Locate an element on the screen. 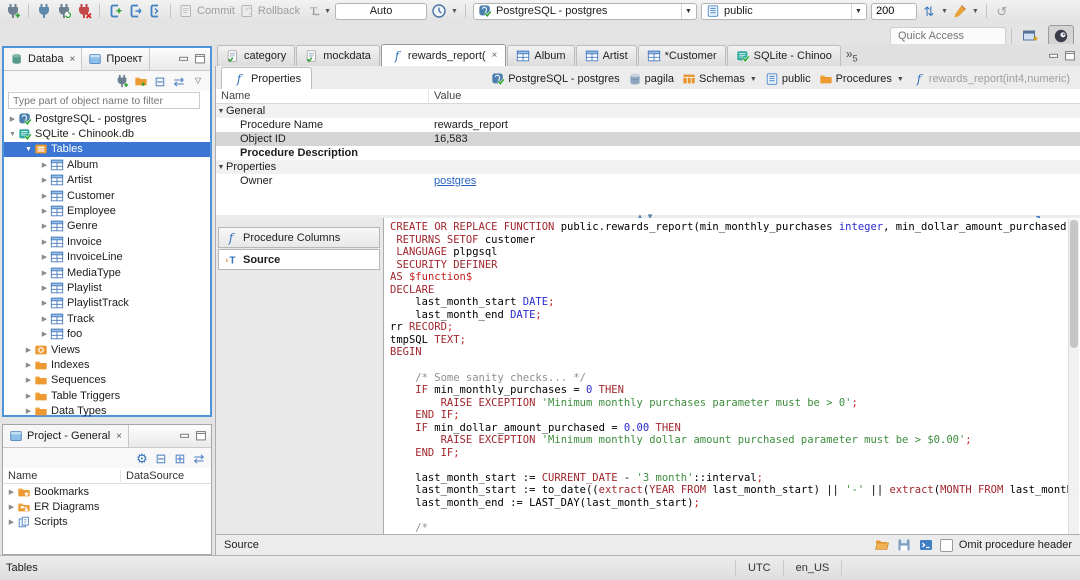 The height and width of the screenshot is (580, 1080). subtab-source: ‹ T Source is located at coordinates (299, 259).